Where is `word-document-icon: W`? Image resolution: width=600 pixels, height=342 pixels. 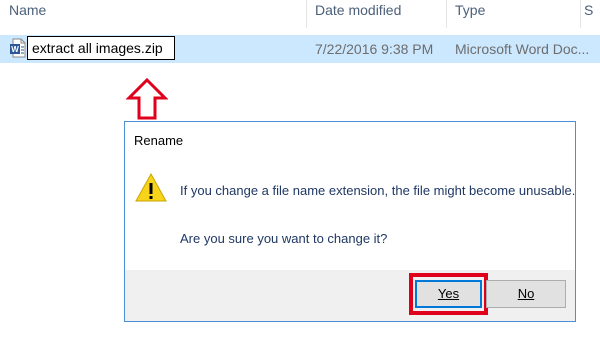 word-document-icon: W is located at coordinates (18, 48).